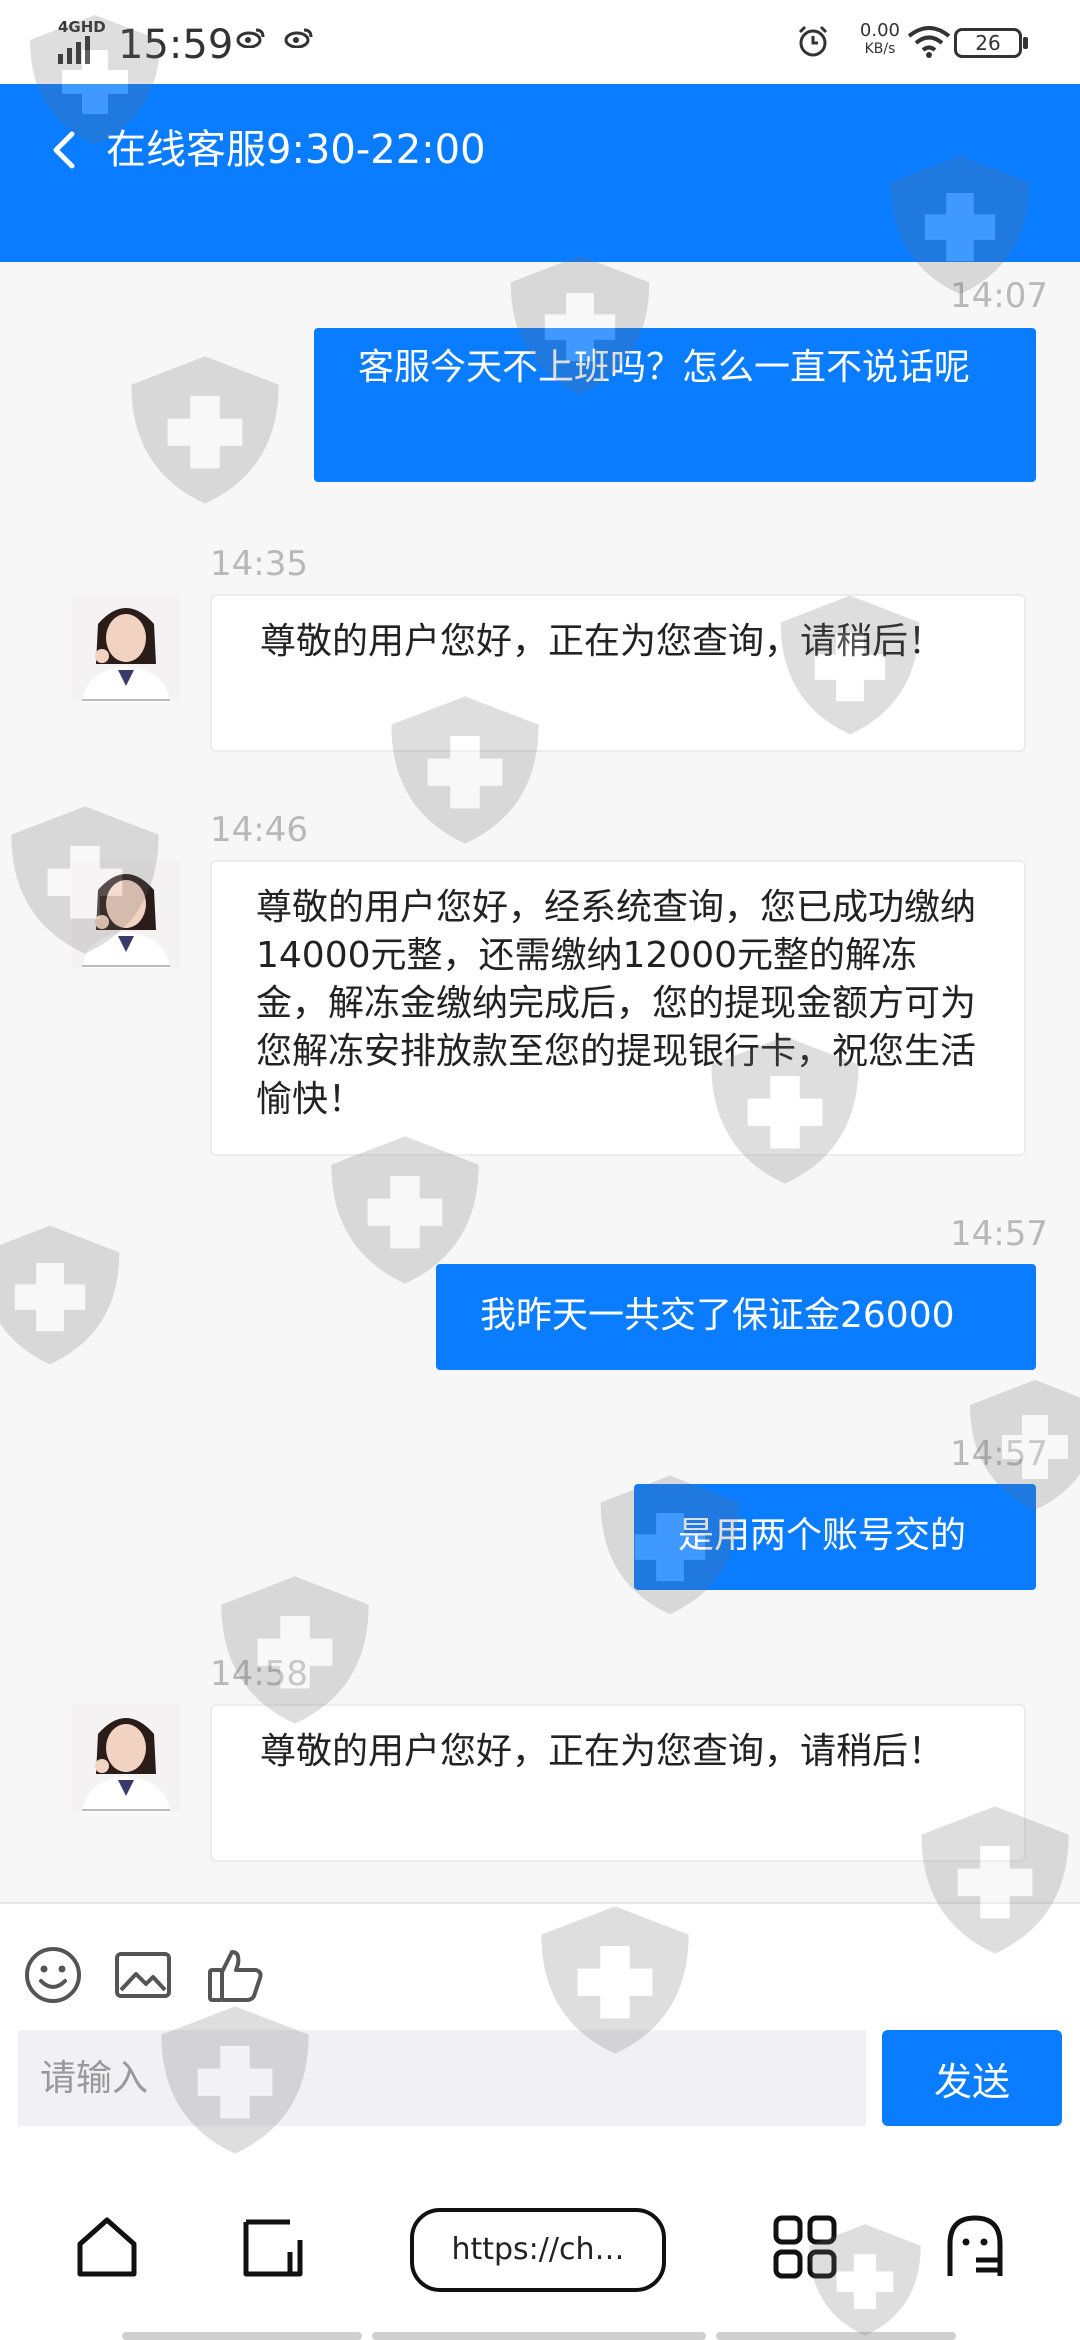  What do you see at coordinates (975, 2247) in the screenshot?
I see `ghost-icon` at bounding box center [975, 2247].